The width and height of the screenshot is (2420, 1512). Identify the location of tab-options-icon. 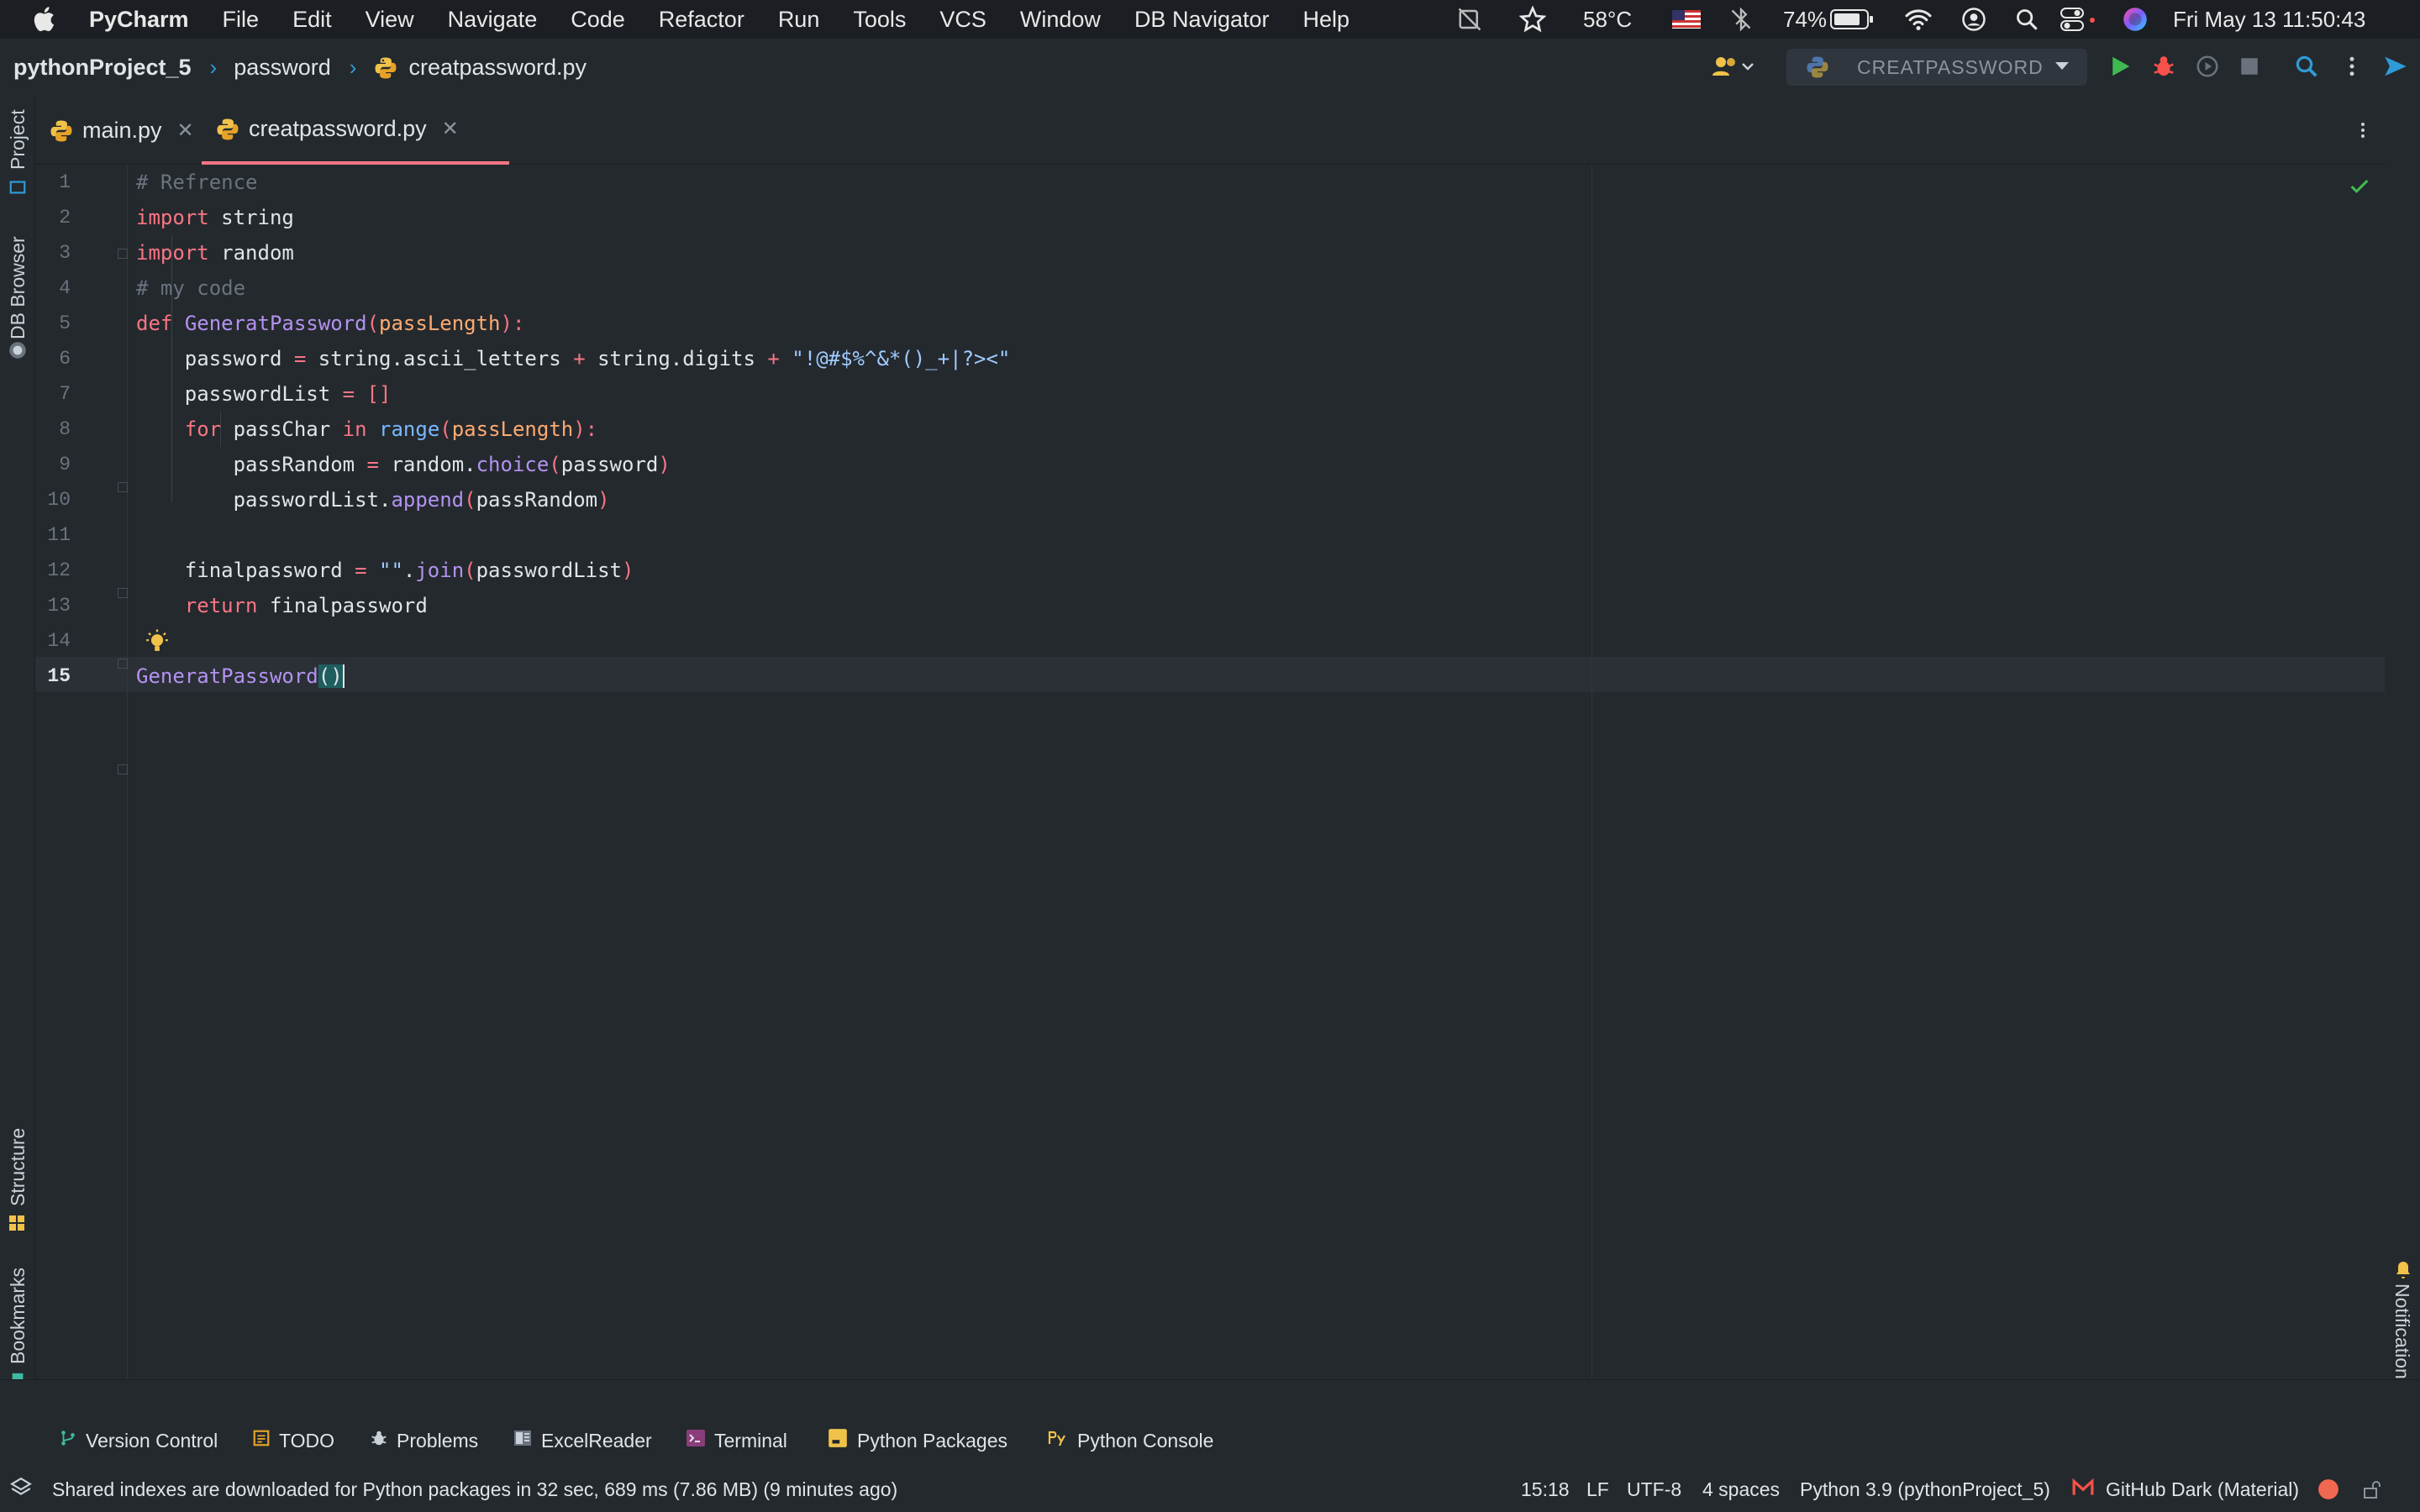
(2363, 132).